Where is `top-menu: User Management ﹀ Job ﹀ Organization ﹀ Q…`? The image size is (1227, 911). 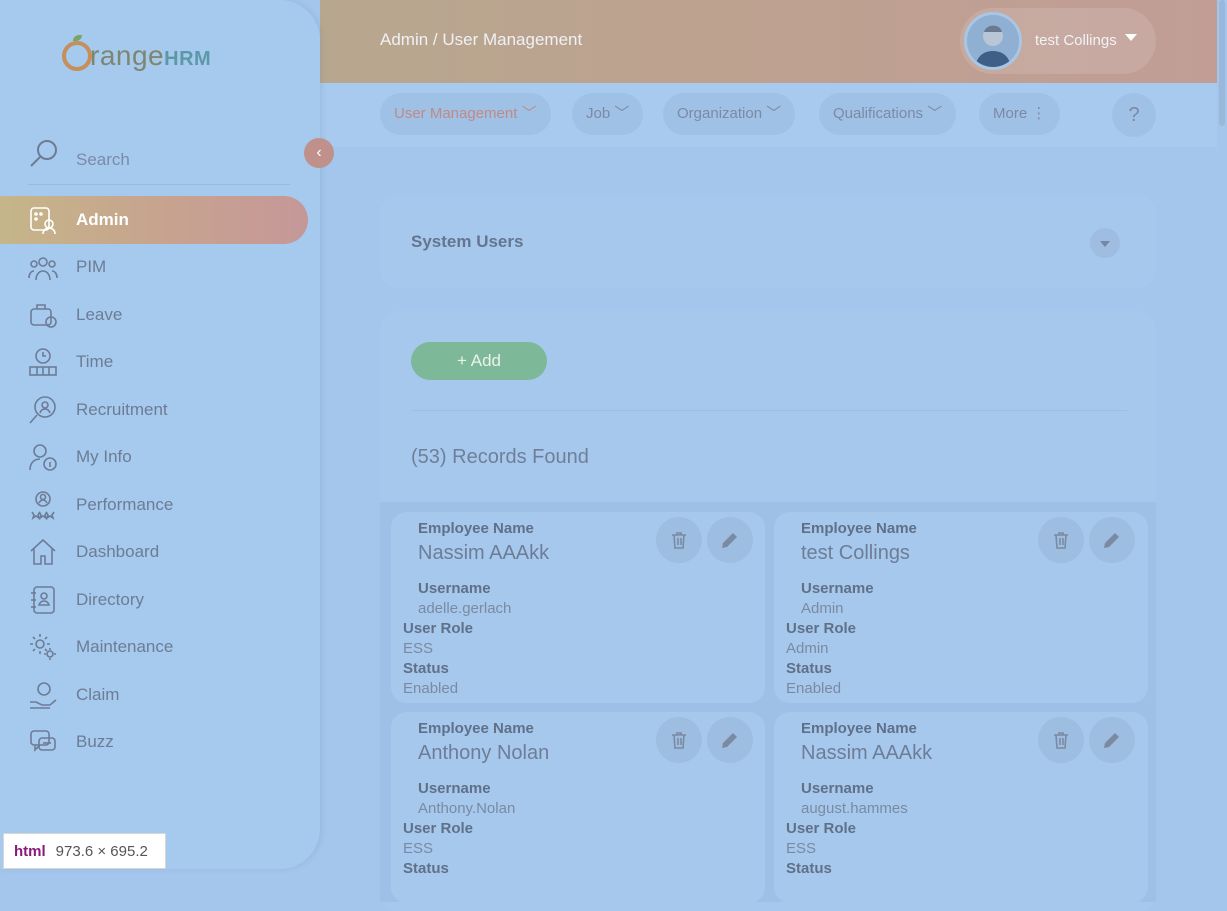
top-menu: User Management ﹀ Job ﹀ Organization ﹀ Q… is located at coordinates (773, 115).